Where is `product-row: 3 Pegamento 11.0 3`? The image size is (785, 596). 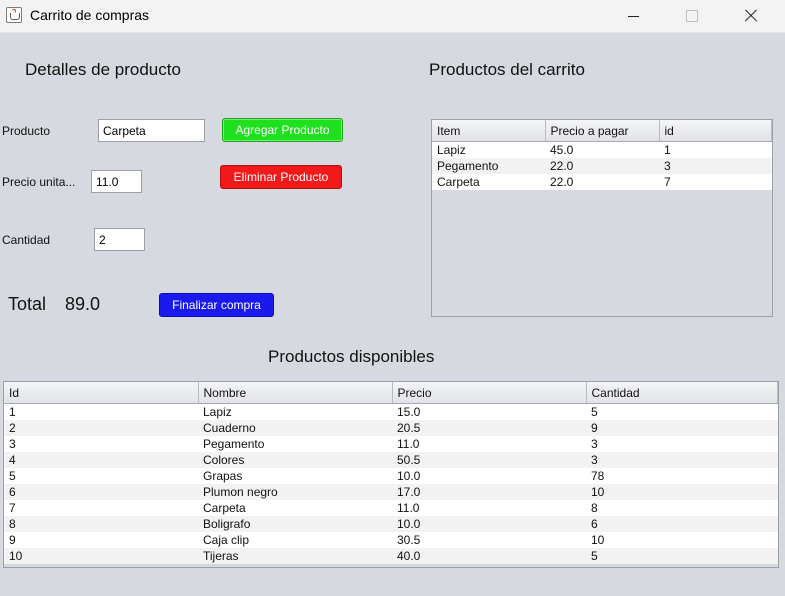 product-row: 3 Pegamento 11.0 3 is located at coordinates (391, 443).